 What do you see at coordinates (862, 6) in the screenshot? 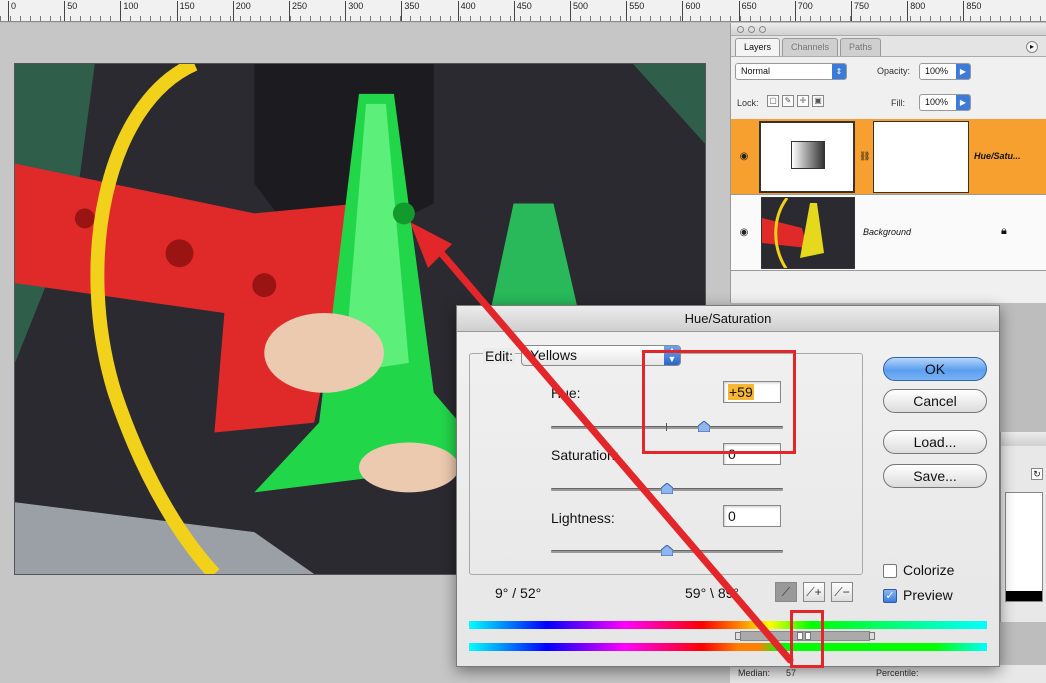
I see `ruler-tick-label: 750` at bounding box center [862, 6].